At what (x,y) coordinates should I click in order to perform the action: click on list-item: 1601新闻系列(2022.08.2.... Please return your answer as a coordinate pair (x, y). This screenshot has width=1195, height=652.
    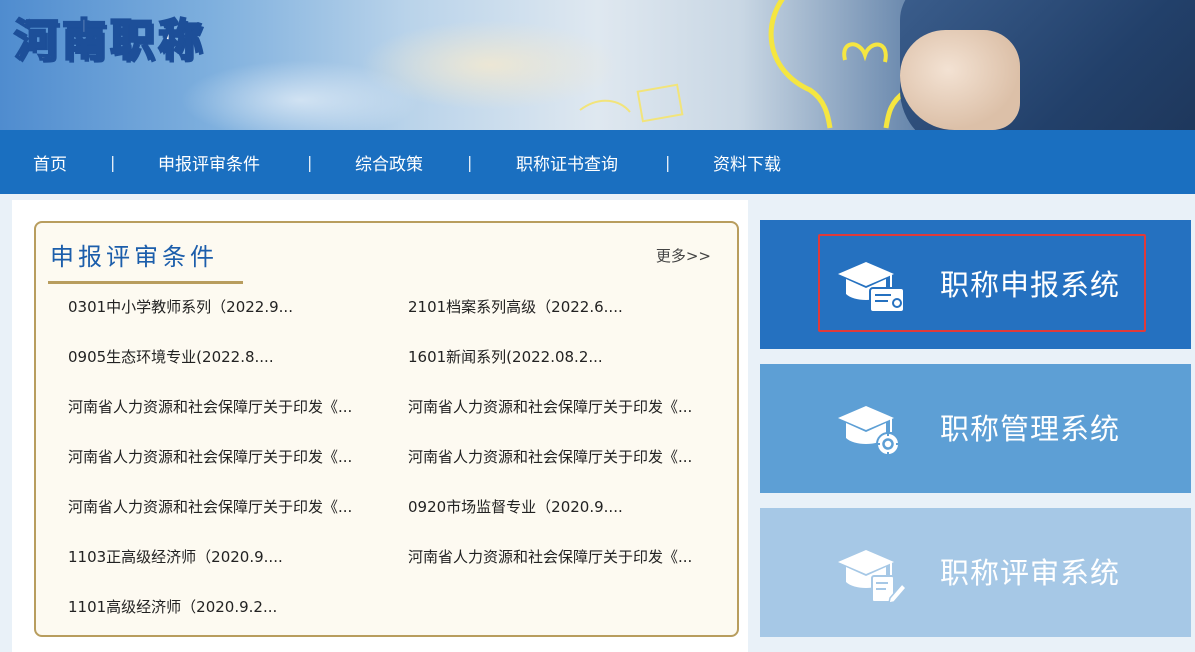
    Looking at the image, I should click on (505, 356).